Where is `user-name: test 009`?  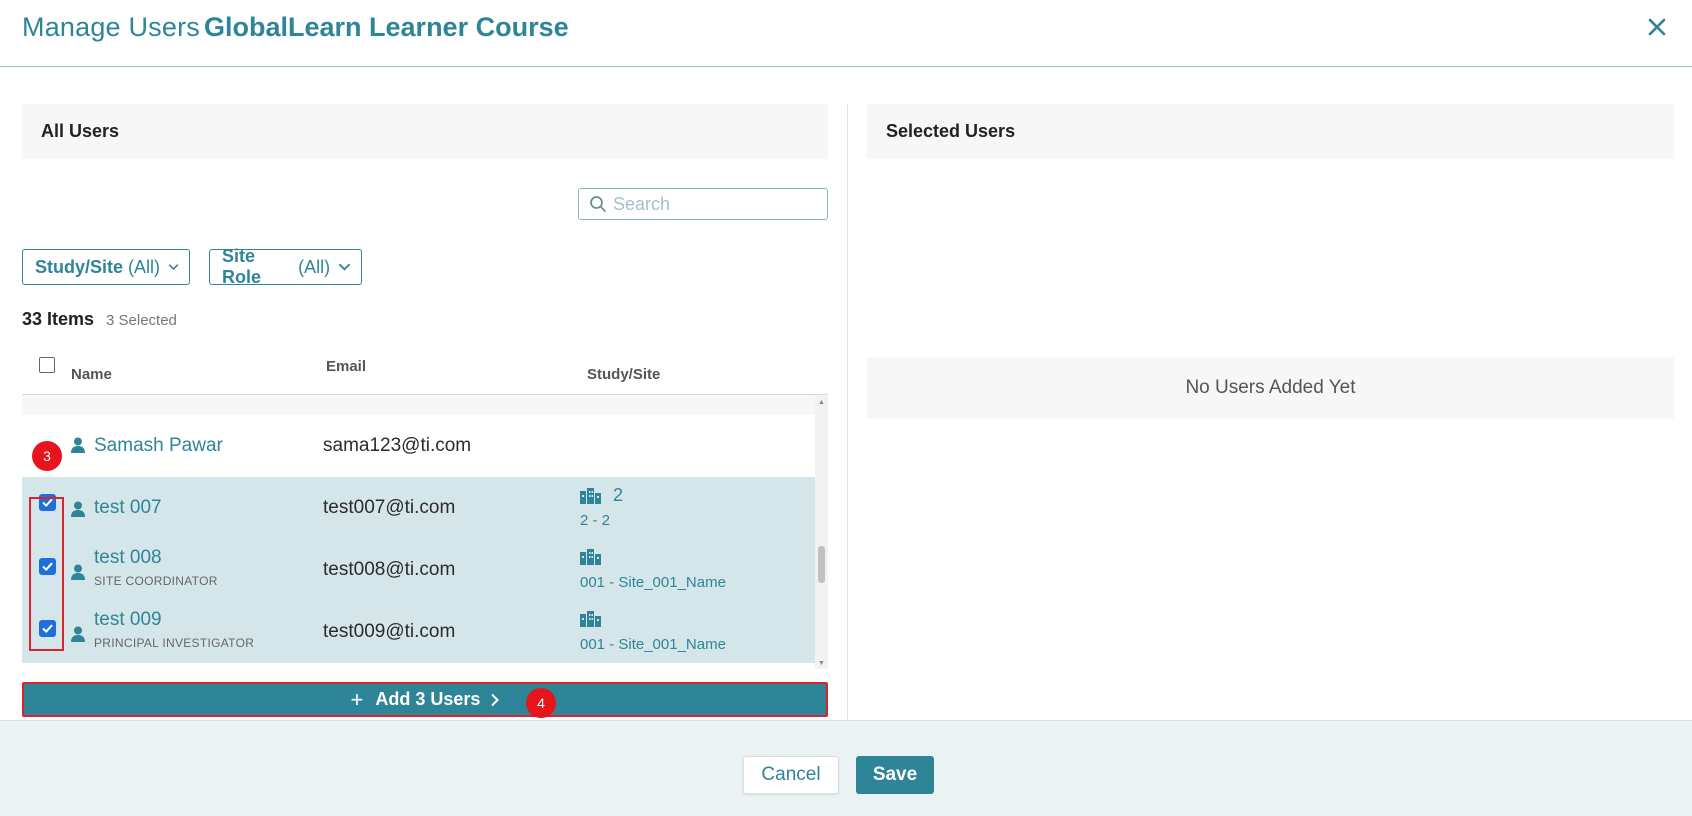
user-name: test 009 is located at coordinates (128, 620).